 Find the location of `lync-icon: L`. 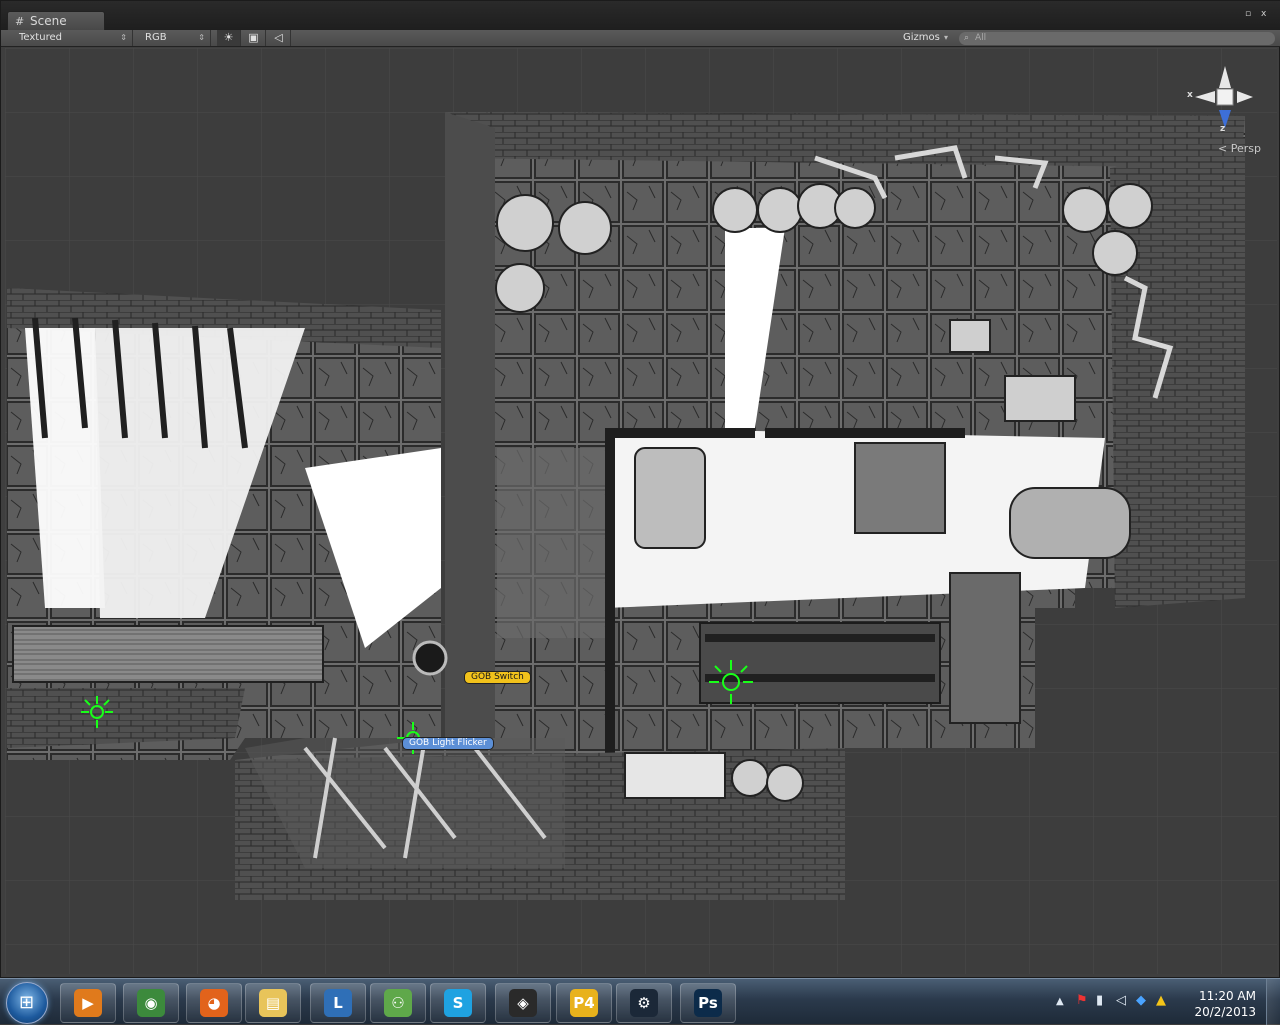

lync-icon: L is located at coordinates (338, 1003).